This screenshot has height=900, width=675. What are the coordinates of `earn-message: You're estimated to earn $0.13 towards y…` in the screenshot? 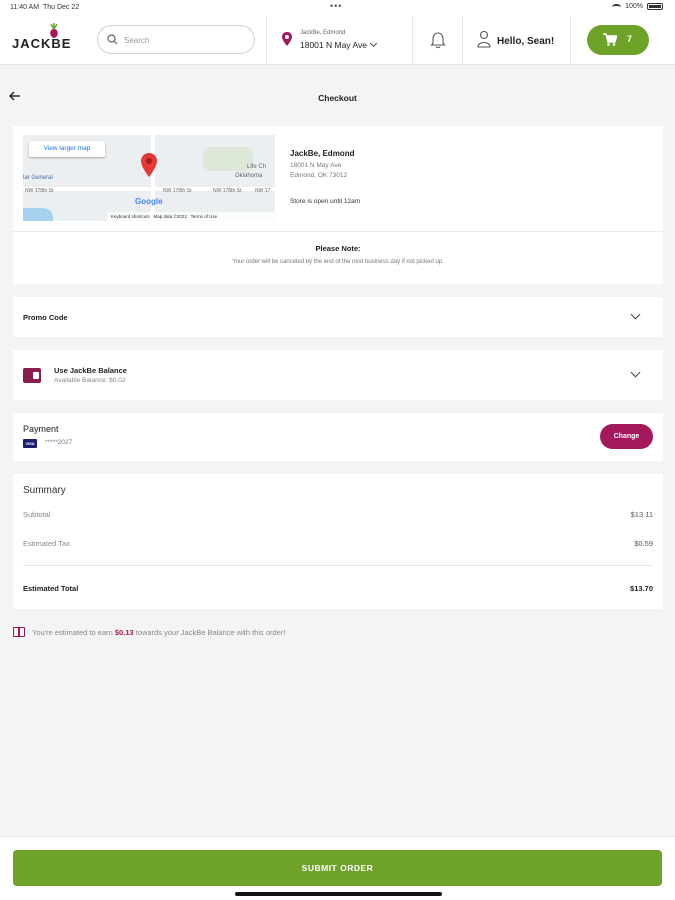 It's located at (149, 632).